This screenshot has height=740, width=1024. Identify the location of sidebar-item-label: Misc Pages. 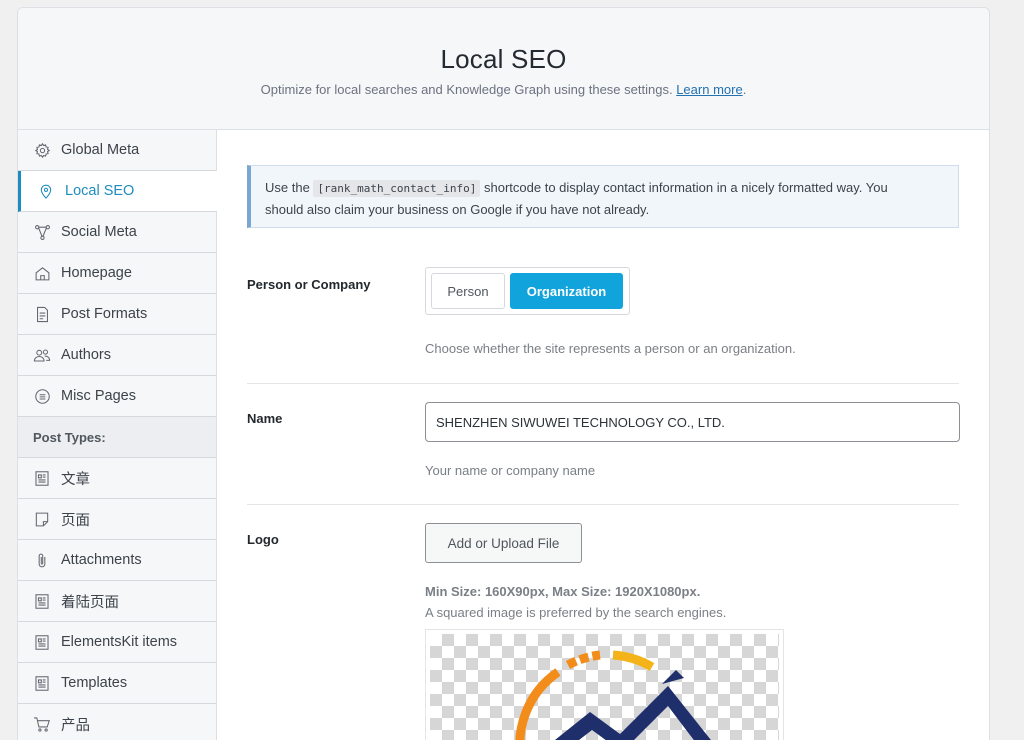
(98, 396).